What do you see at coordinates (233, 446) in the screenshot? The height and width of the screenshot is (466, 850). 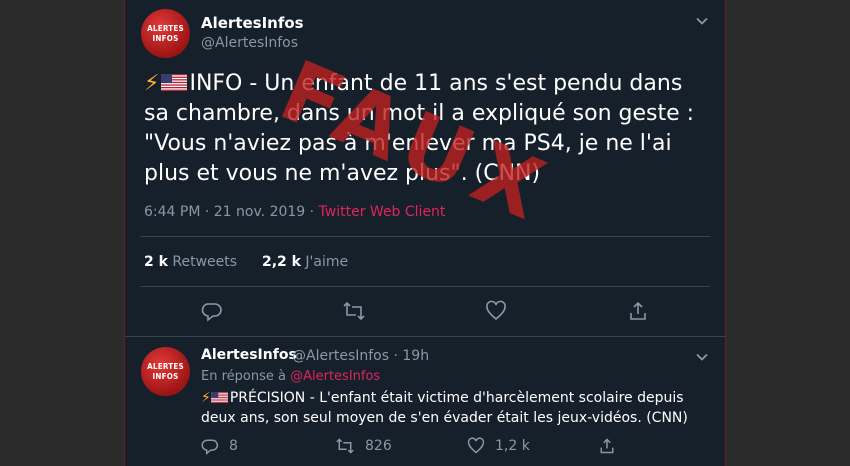 I see `reply-replies-count: 8` at bounding box center [233, 446].